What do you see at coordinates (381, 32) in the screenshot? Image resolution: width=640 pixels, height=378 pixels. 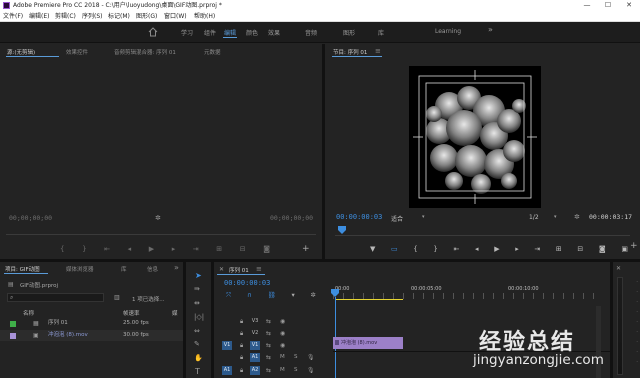 I see `workspace-libraries: 库` at bounding box center [381, 32].